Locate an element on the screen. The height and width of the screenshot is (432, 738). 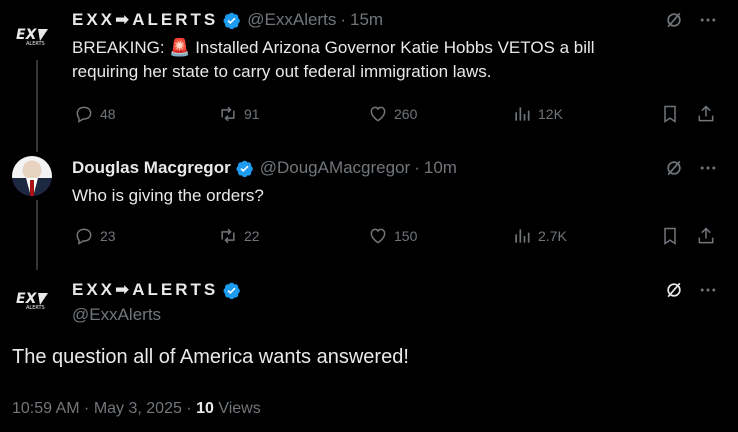
views-label: Views is located at coordinates (239, 408).